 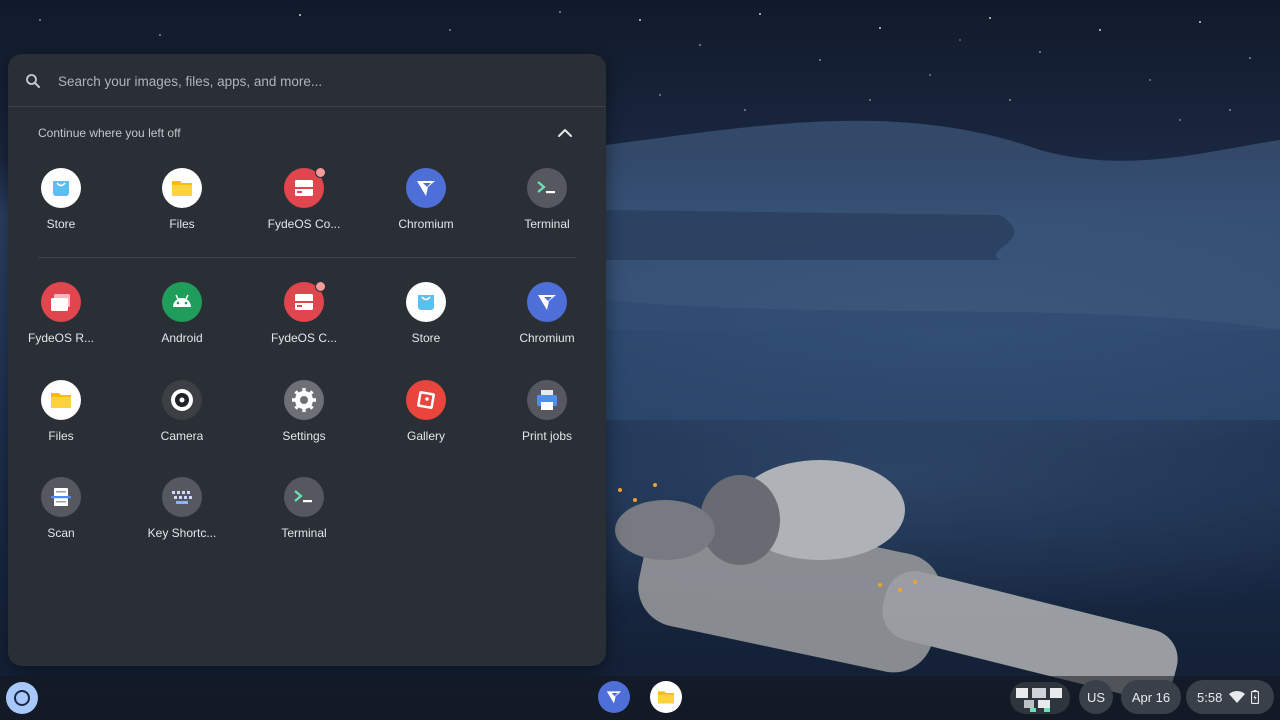 I want to click on app-settings: Settings, so click(x=304, y=420).